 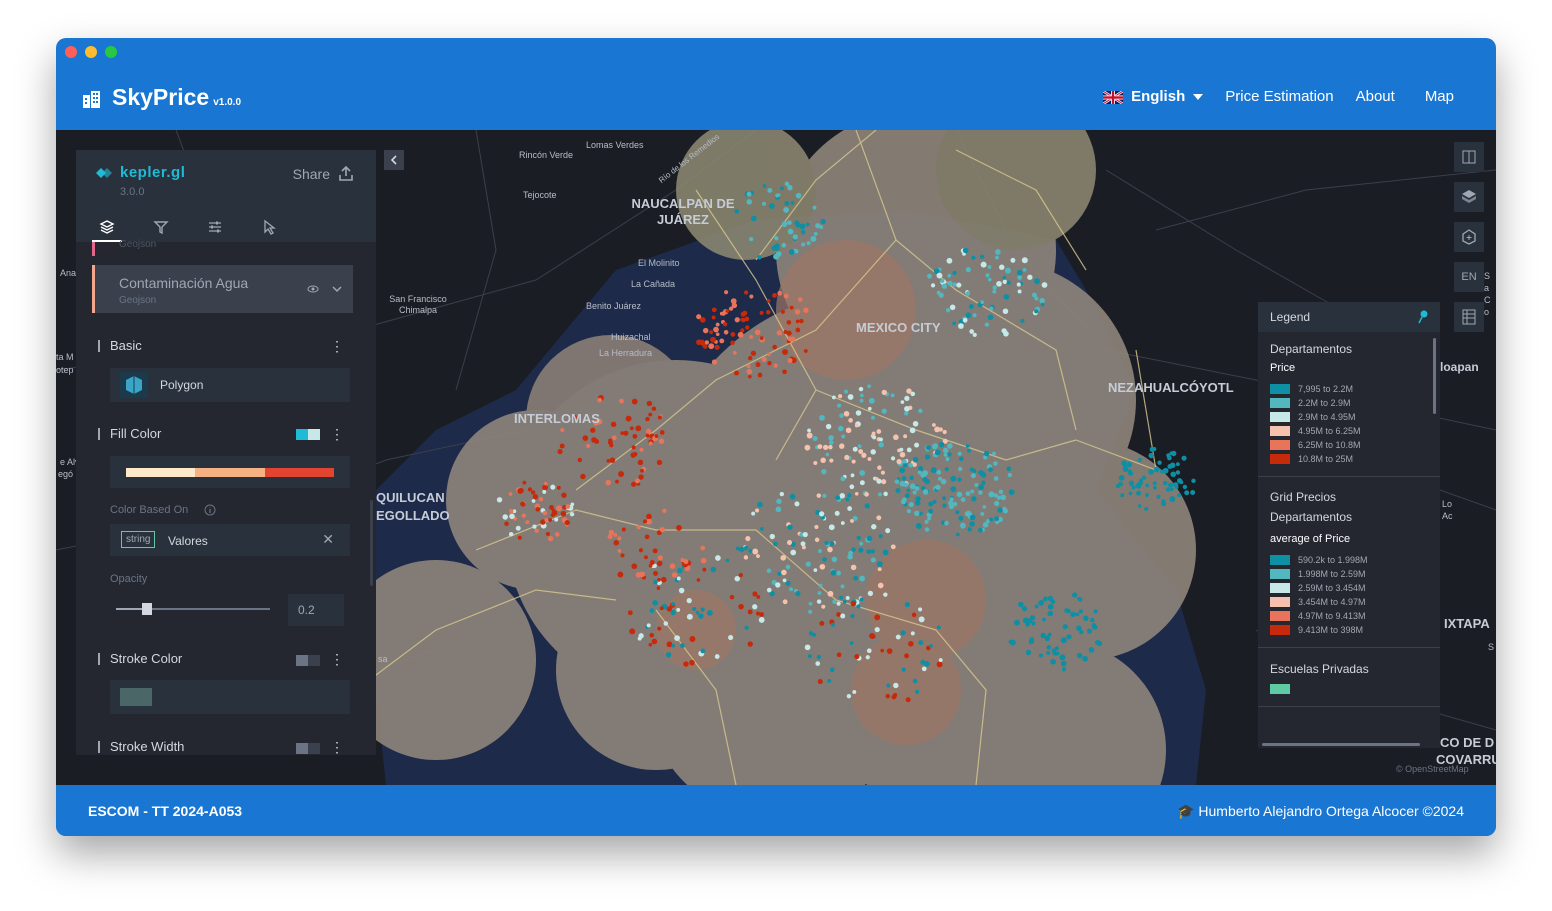 I want to click on layer-type-selector: Polygon, so click(x=230, y=385).